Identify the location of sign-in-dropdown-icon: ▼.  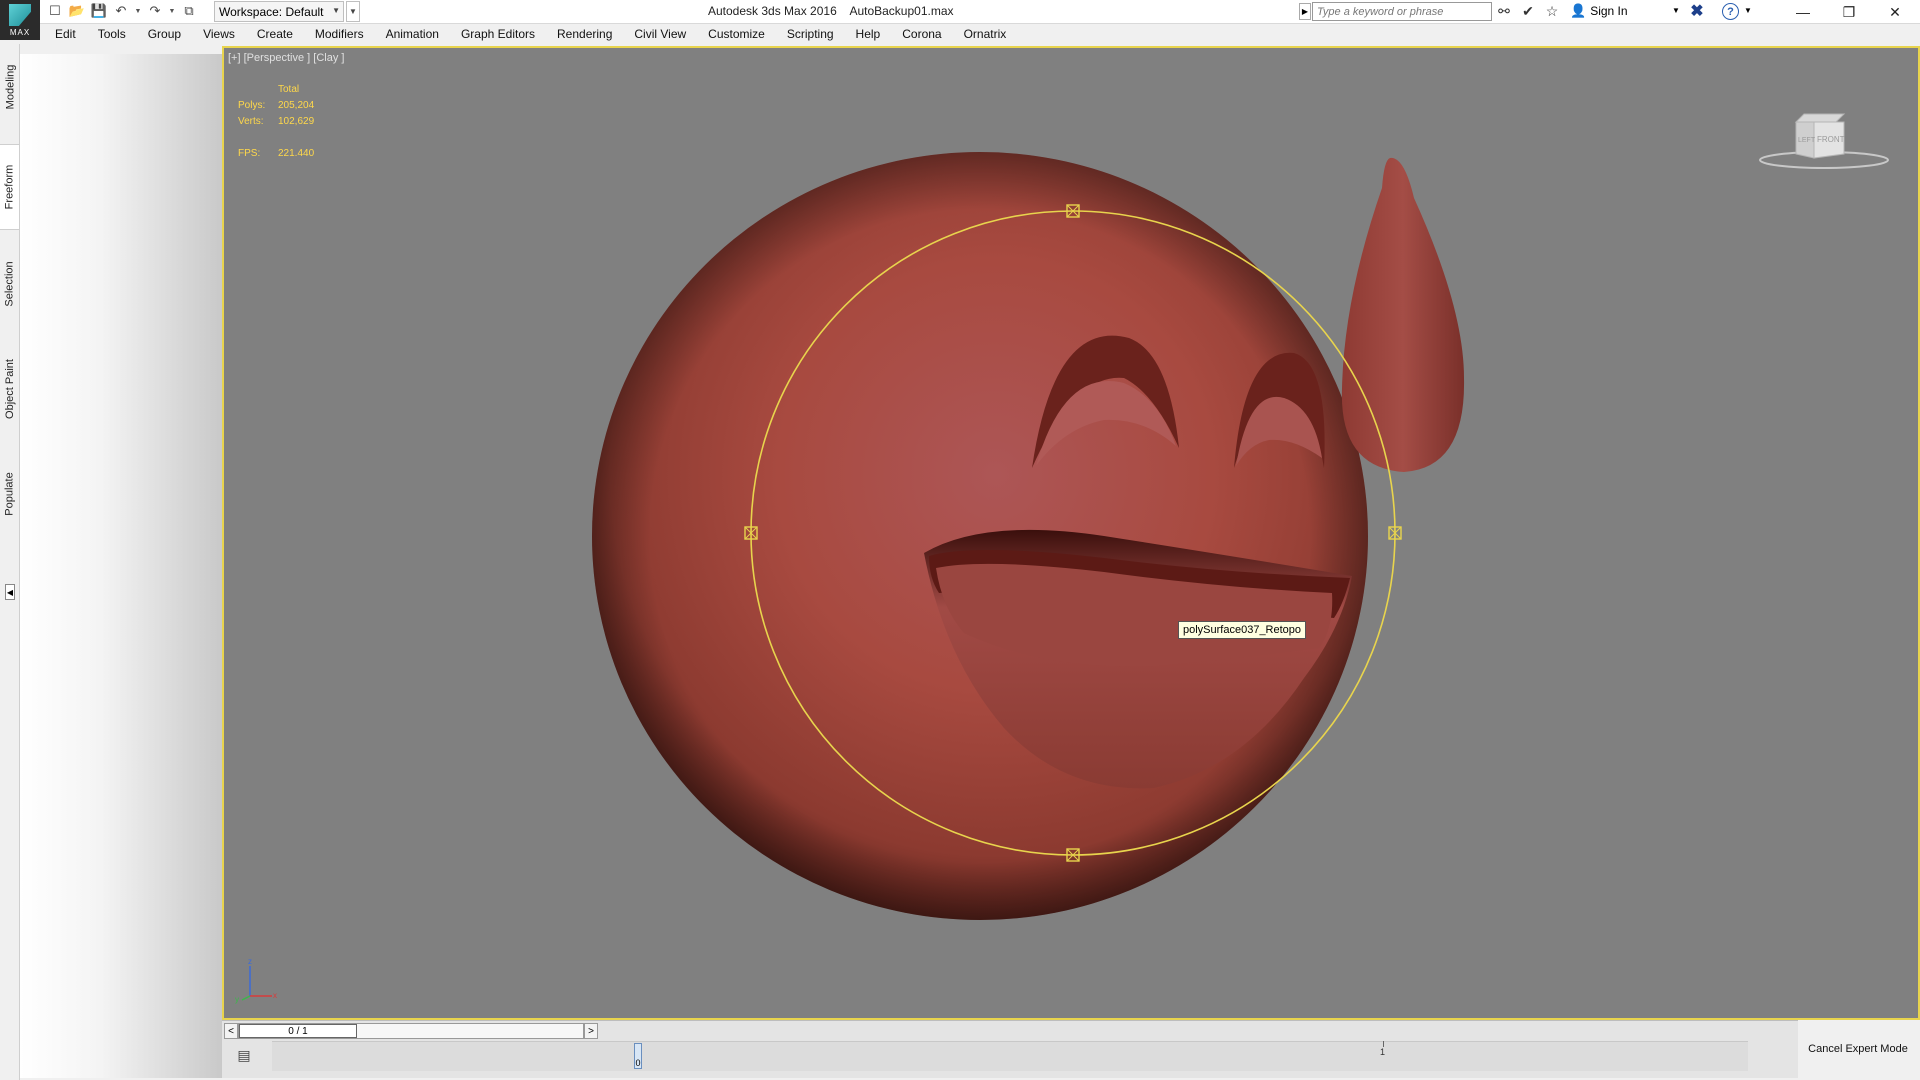
(1676, 10).